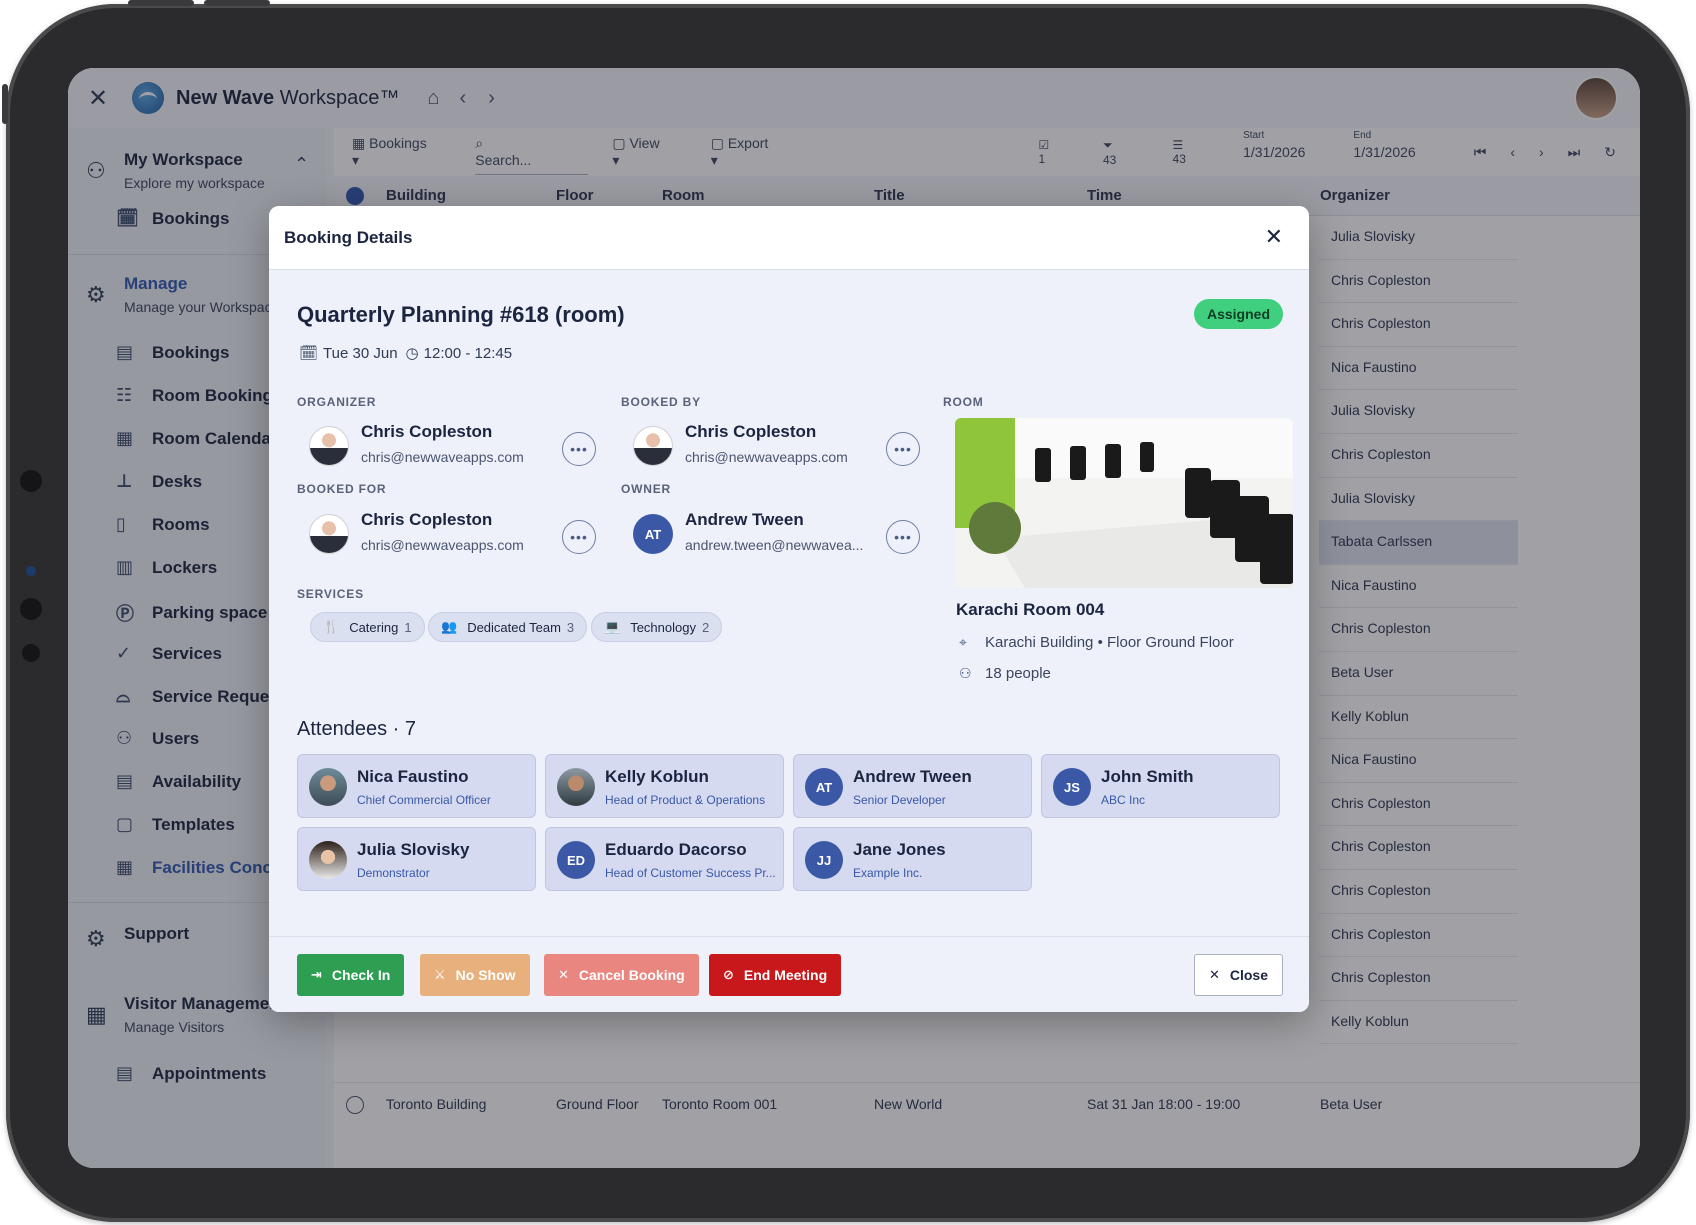  I want to click on avatar: JJ, so click(824, 860).